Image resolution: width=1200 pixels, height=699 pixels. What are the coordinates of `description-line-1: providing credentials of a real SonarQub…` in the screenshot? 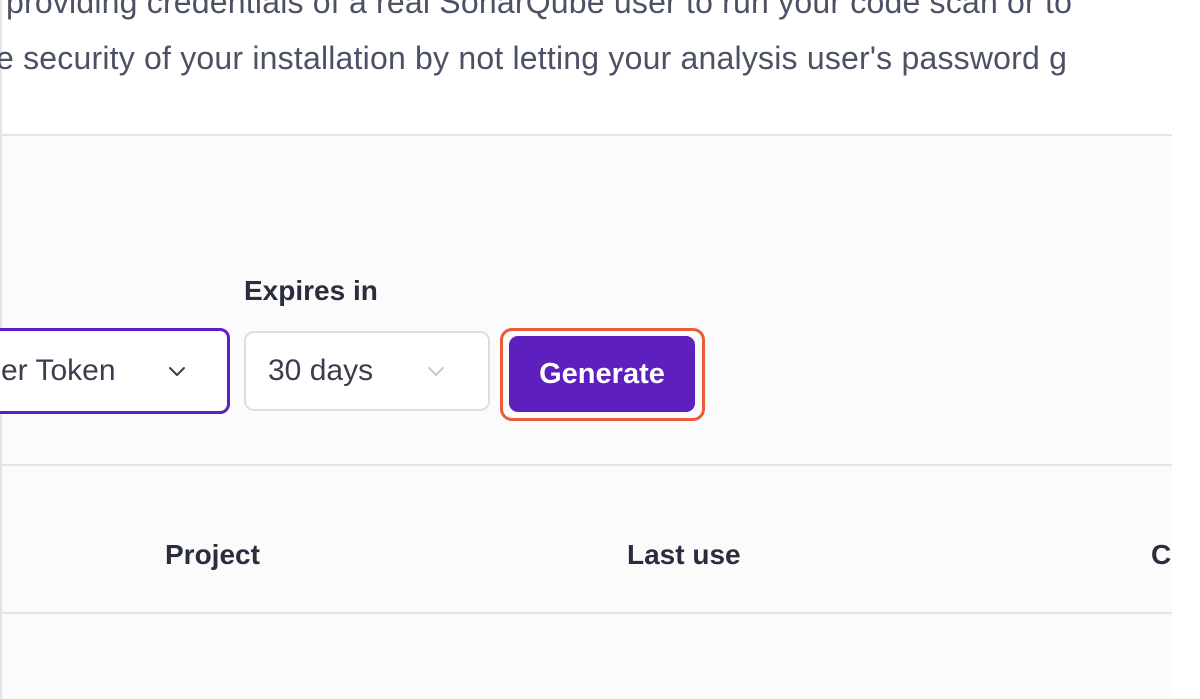 It's located at (539, 10).